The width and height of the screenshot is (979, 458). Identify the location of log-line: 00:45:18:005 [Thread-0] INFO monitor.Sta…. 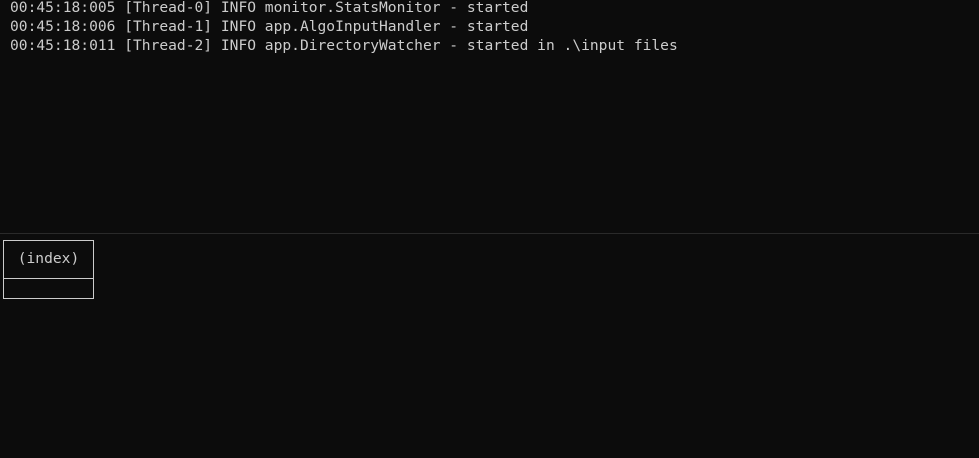
(269, 8).